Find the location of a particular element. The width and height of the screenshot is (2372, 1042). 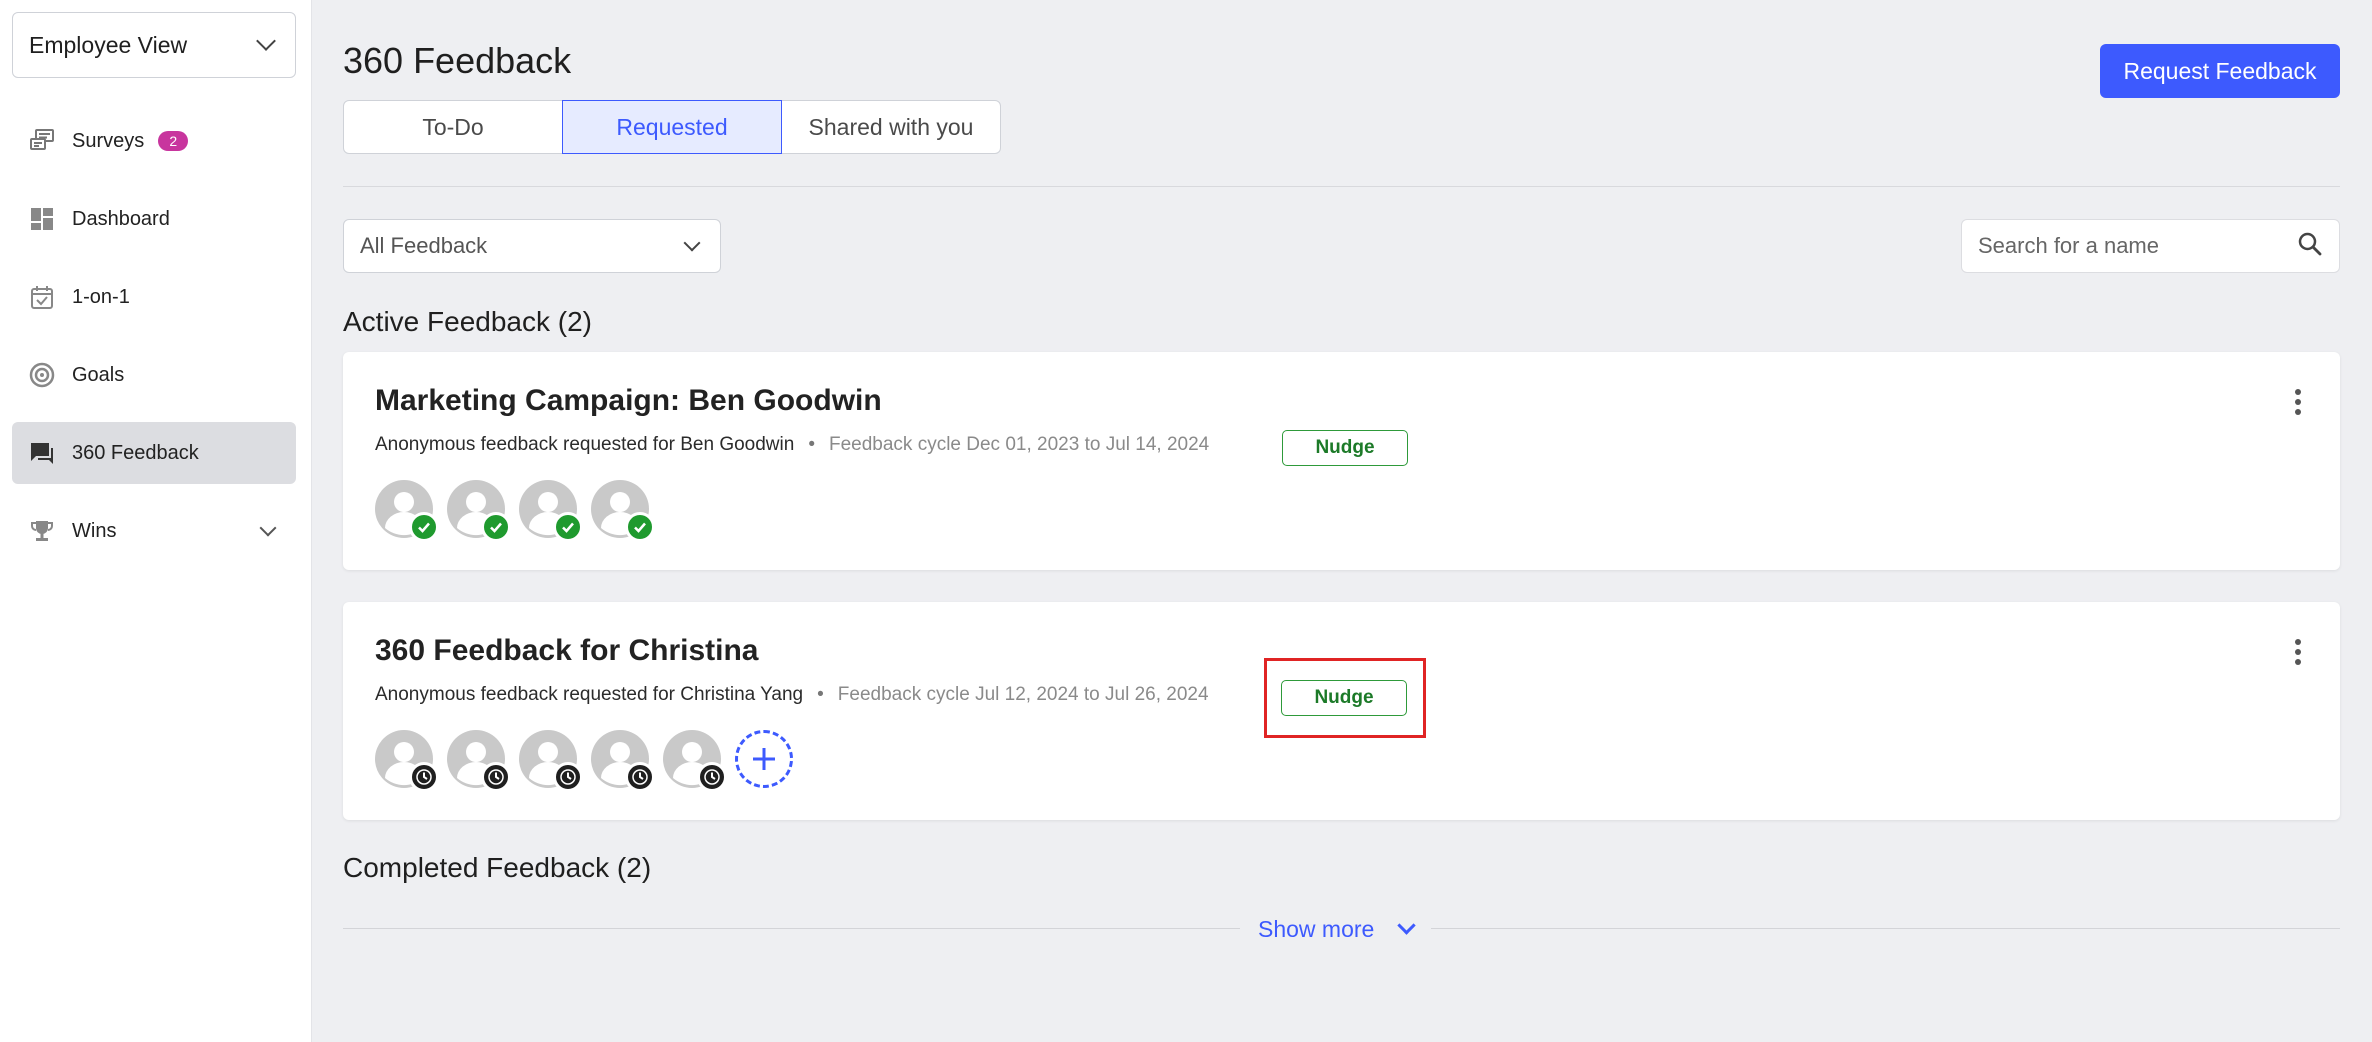

search-box is located at coordinates (2150, 246).